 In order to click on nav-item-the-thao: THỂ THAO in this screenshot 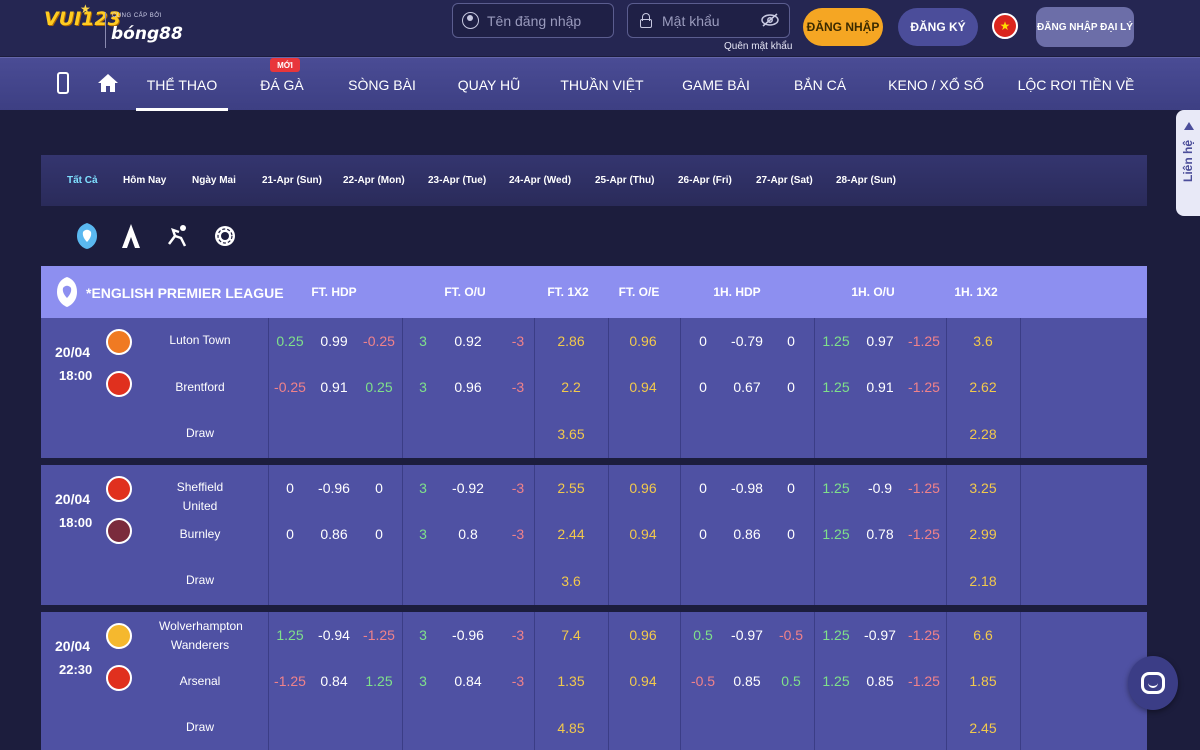, I will do `click(182, 84)`.